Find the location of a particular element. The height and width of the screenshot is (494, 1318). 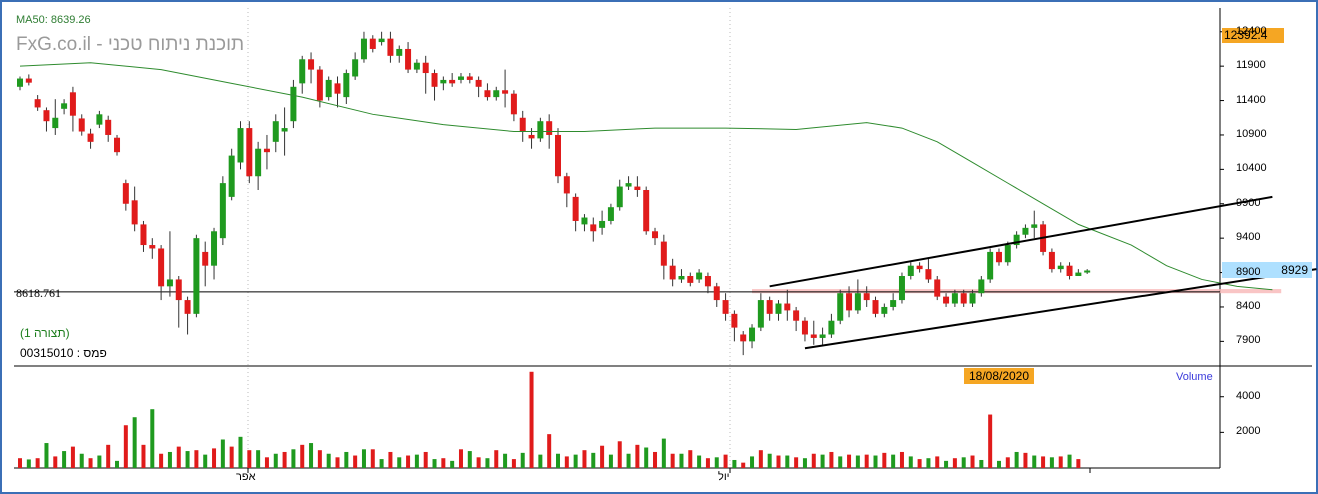

y-tick-label: 9900 is located at coordinates (1248, 202).